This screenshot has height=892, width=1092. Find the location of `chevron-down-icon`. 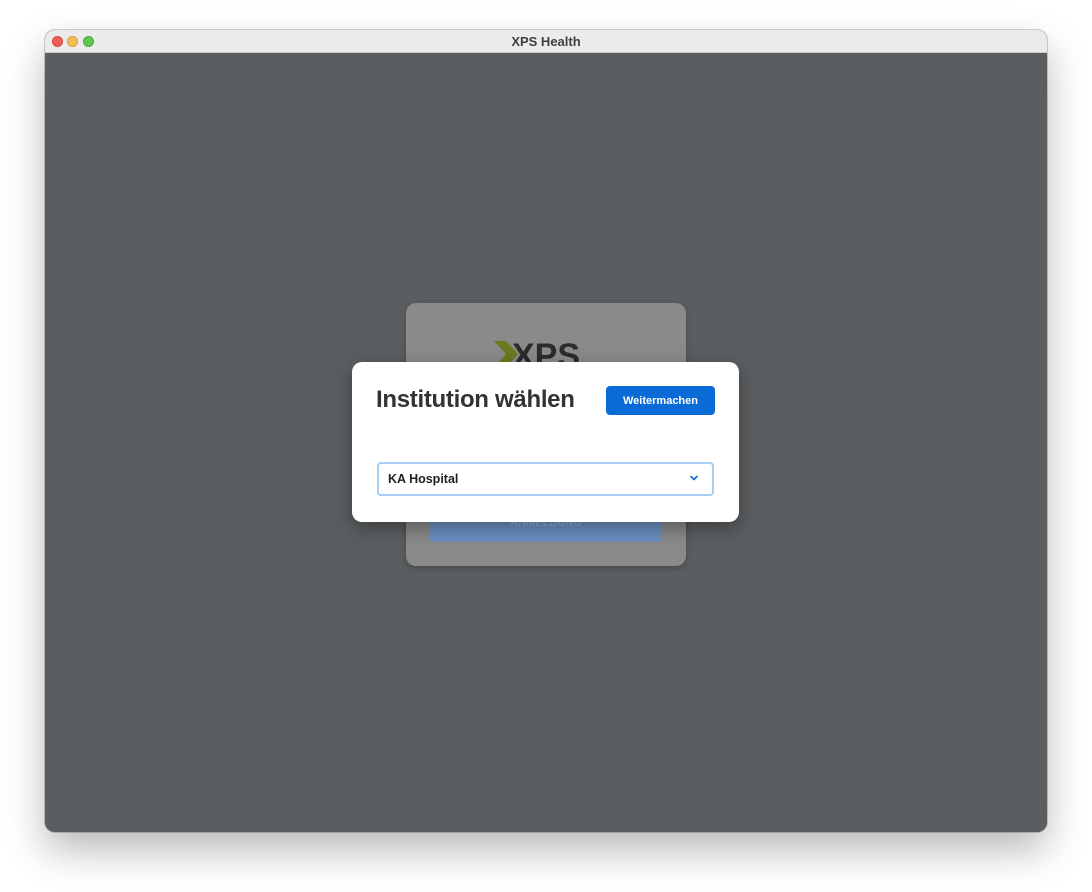

chevron-down-icon is located at coordinates (694, 478).